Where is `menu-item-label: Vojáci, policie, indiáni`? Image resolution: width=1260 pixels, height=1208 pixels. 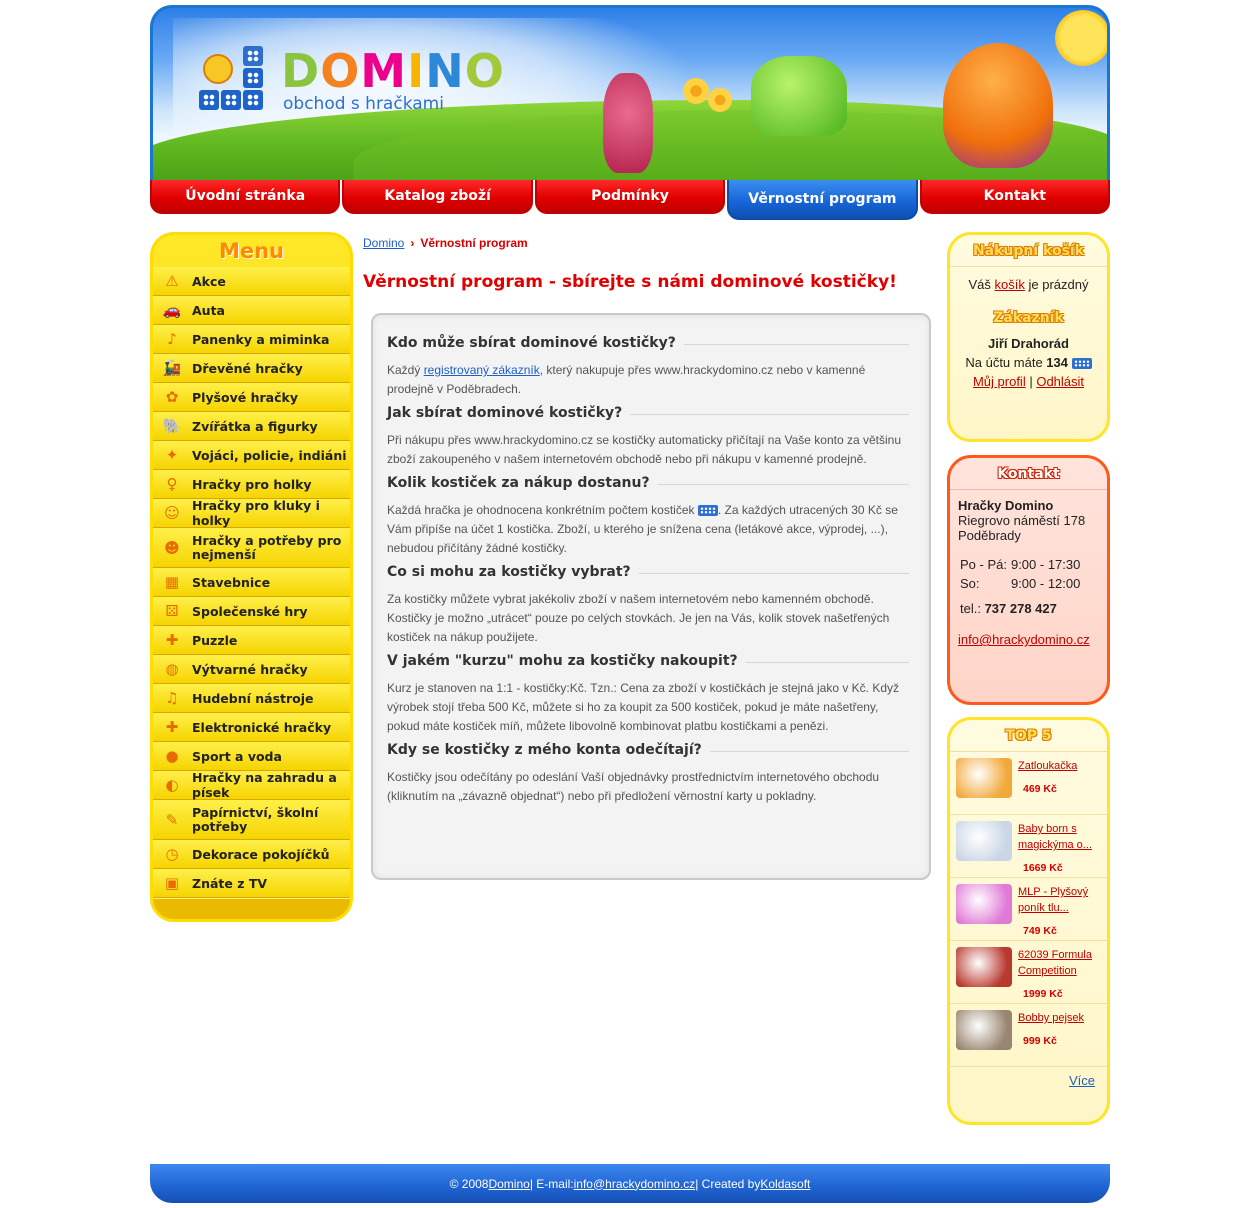 menu-item-label: Vojáci, policie, indiáni is located at coordinates (269, 455).